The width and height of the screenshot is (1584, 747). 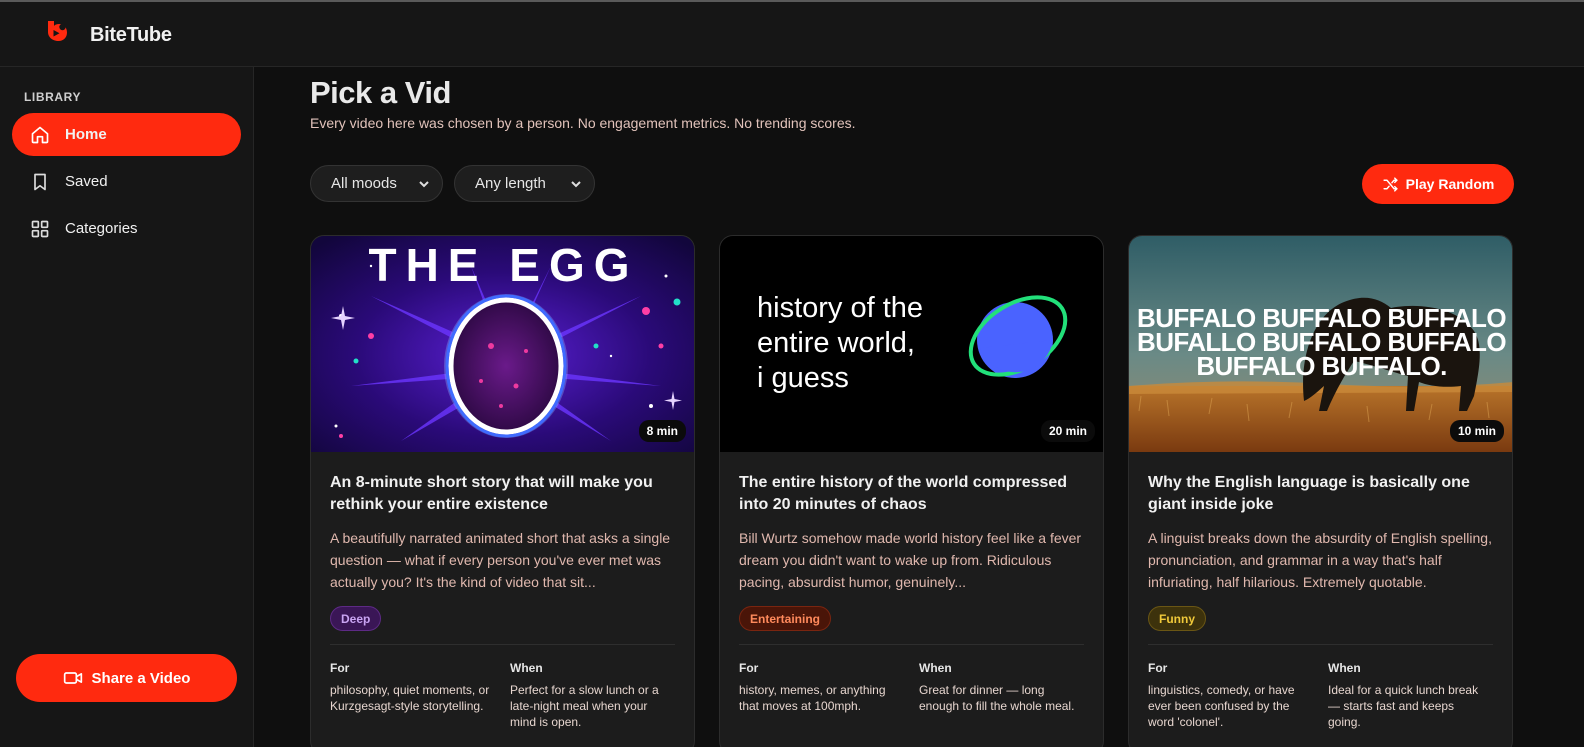 I want to click on mood-filter-select: All moods, so click(x=376, y=183).